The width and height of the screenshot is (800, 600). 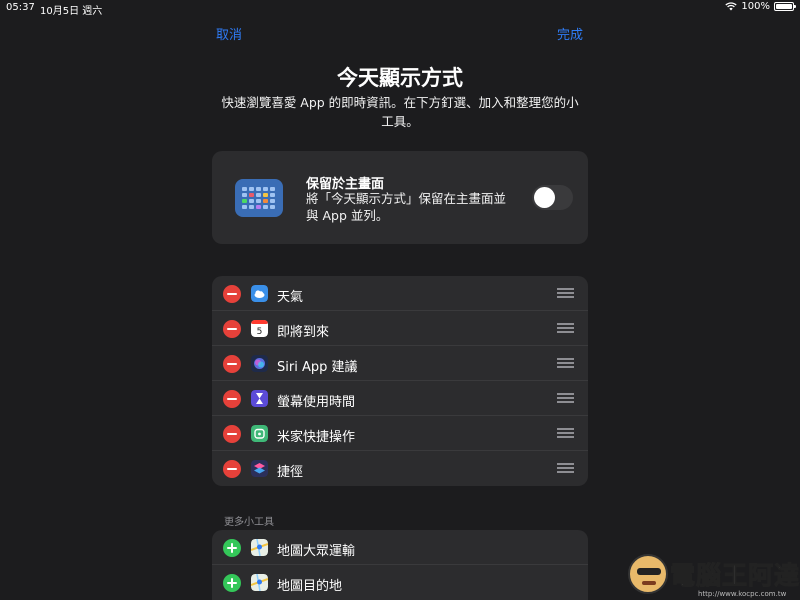 What do you see at coordinates (735, 576) in the screenshot?
I see `watermark-brand: 電腦王阿達` at bounding box center [735, 576].